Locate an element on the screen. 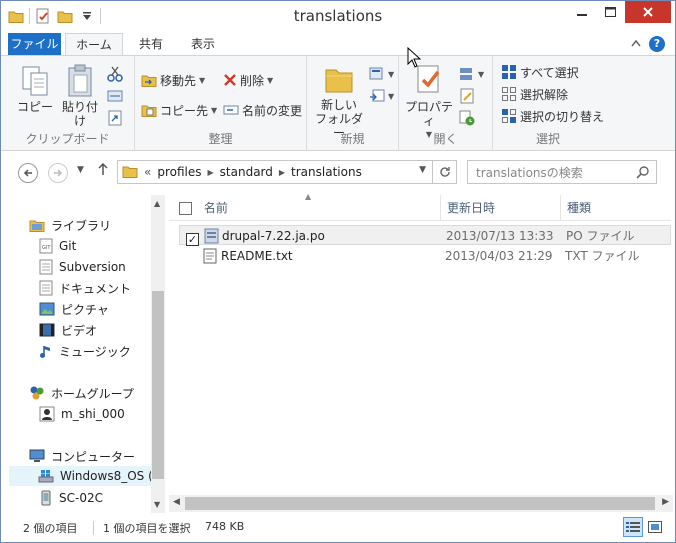  rename-button: 名前の変更 is located at coordinates (262, 110).